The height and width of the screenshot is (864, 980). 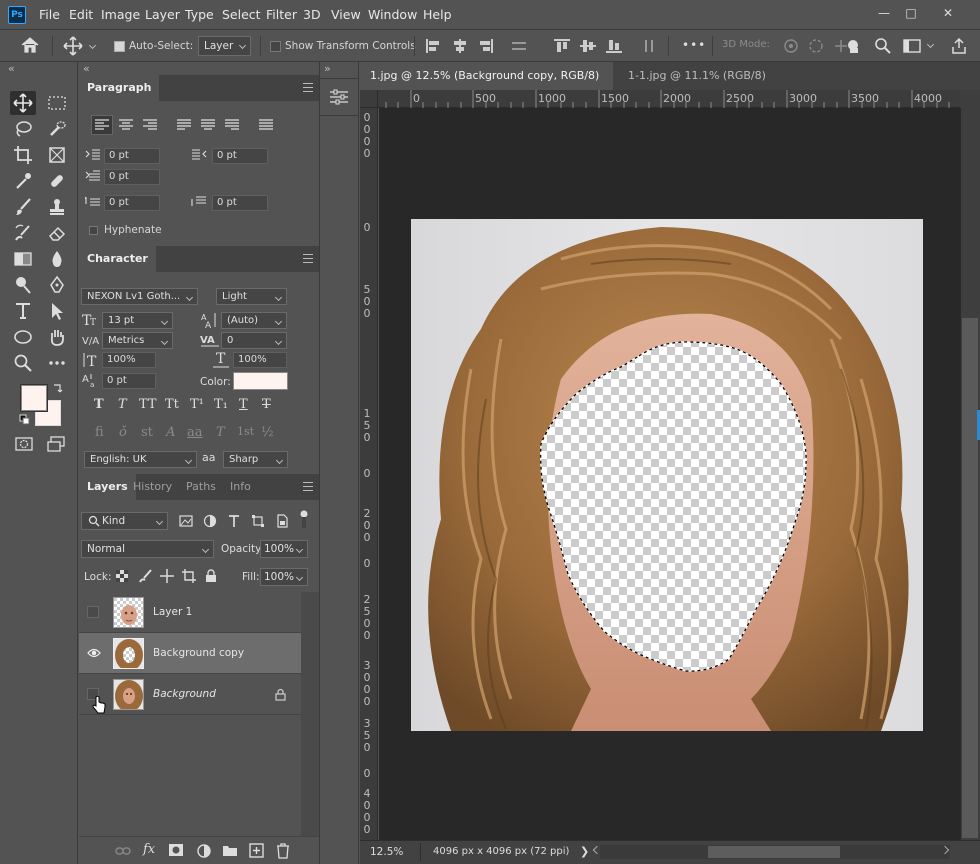 I want to click on swap-colors-icon, so click(x=58, y=388).